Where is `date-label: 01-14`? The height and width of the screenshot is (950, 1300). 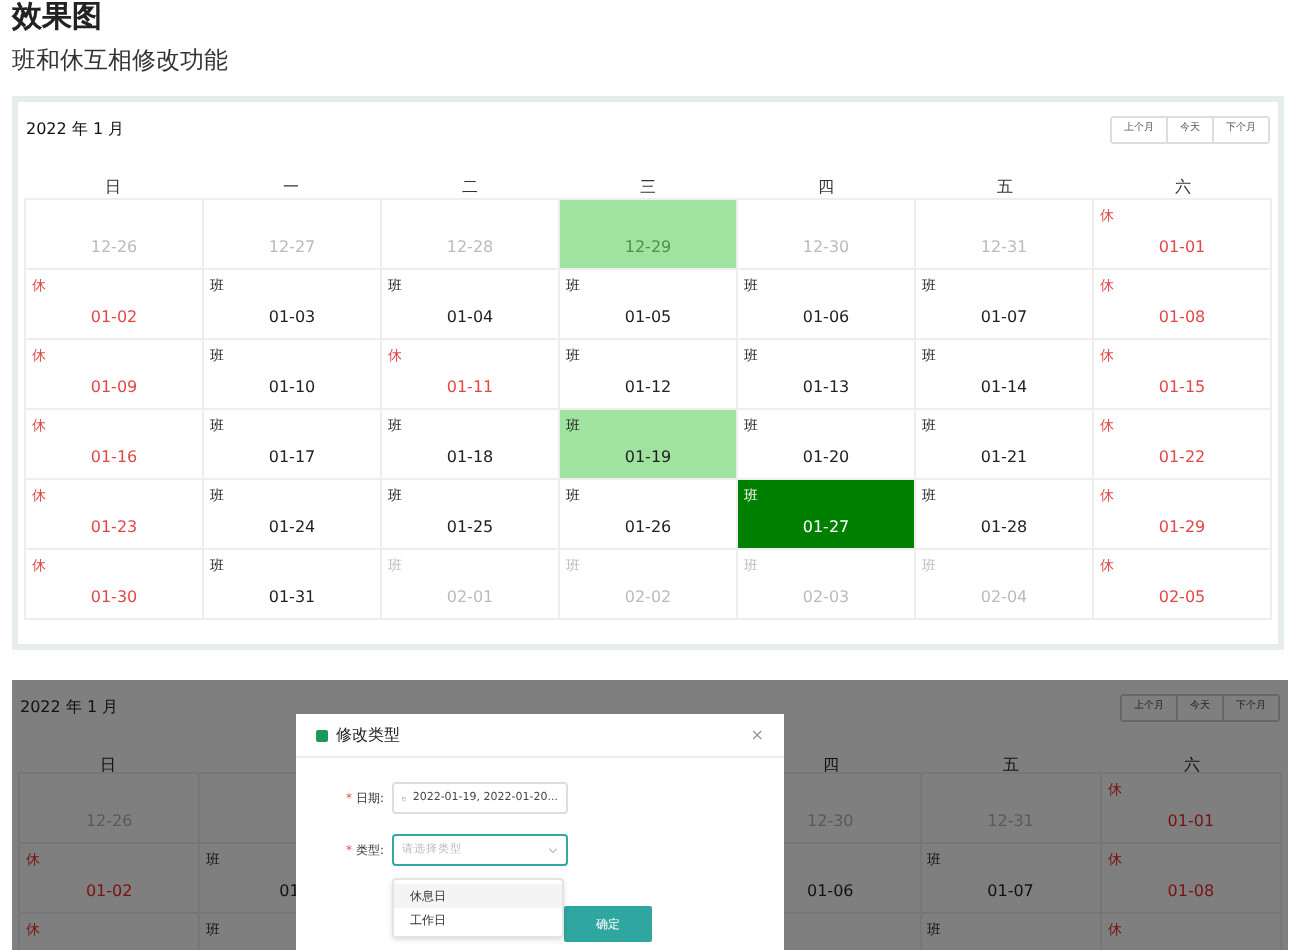 date-label: 01-14 is located at coordinates (1004, 388).